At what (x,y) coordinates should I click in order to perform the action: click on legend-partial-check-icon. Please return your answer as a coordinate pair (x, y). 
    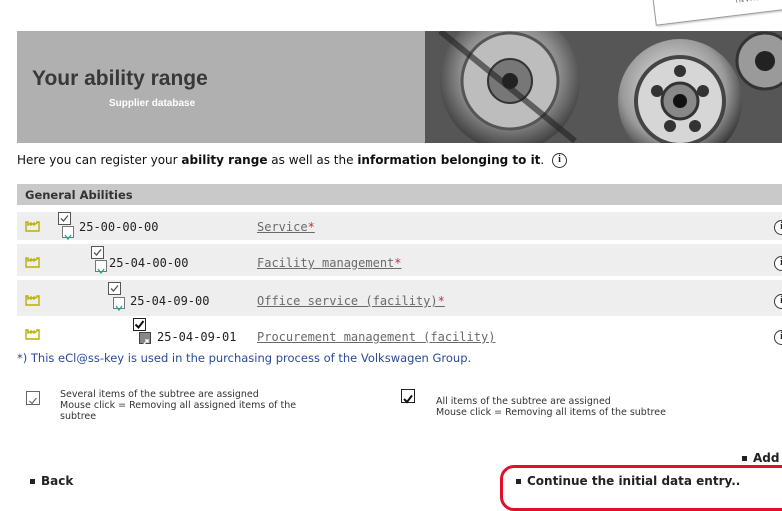
    Looking at the image, I should click on (33, 398).